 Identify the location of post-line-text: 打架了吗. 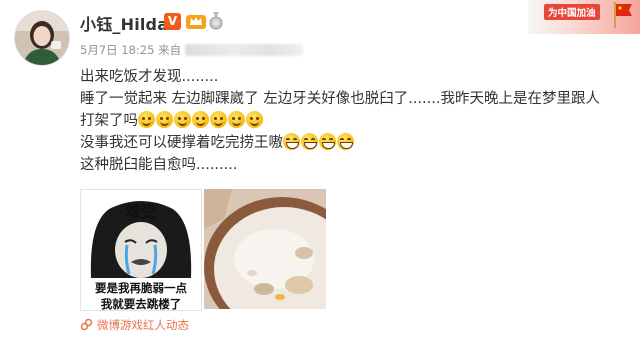
(109, 121).